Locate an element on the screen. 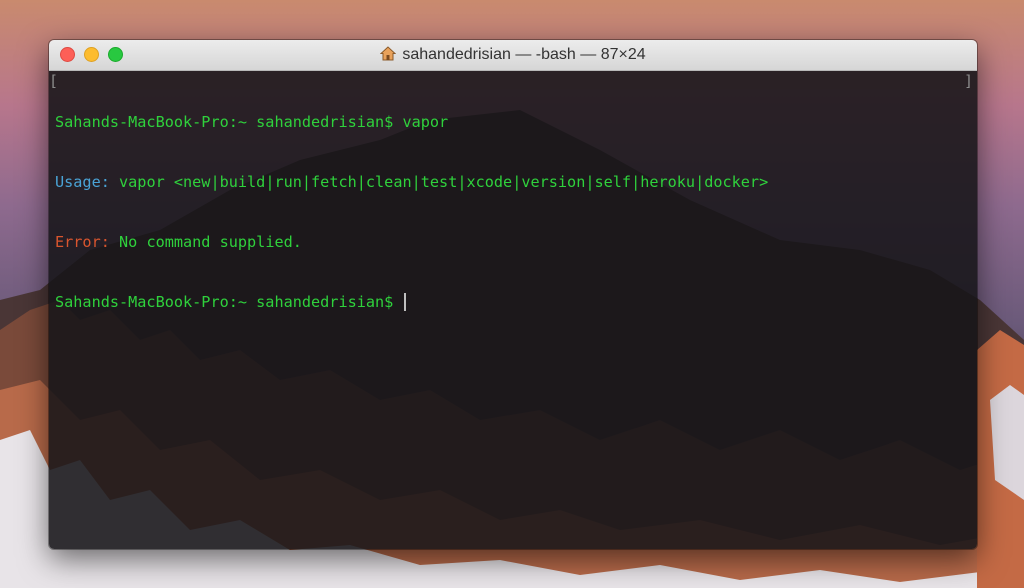 This screenshot has width=1024, height=588. error-text: No command supplied. is located at coordinates (205, 242).